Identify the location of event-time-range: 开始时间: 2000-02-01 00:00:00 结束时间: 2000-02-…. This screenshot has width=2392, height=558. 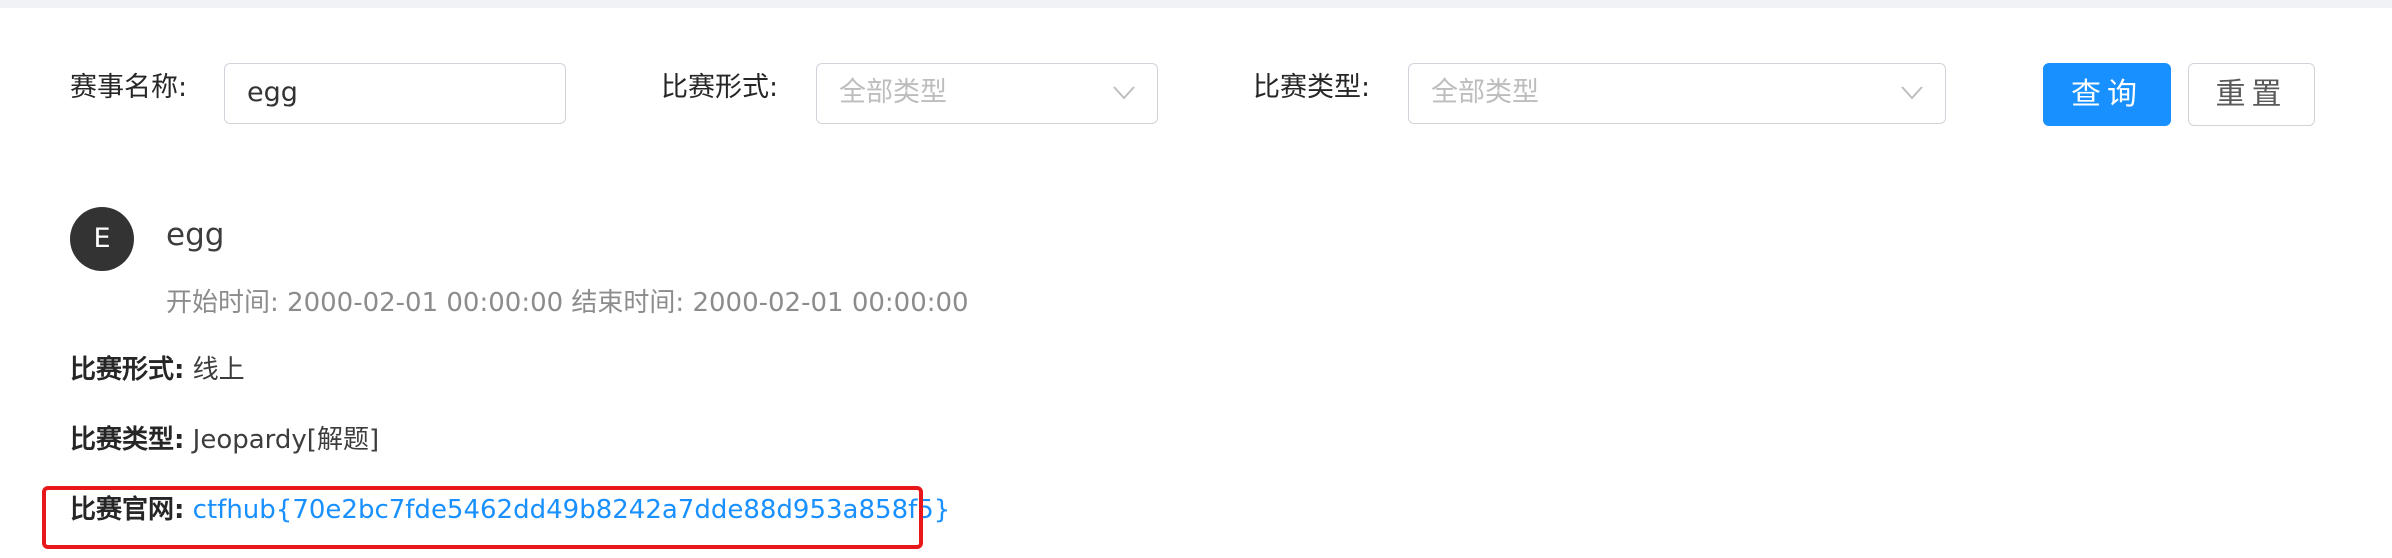
(567, 303).